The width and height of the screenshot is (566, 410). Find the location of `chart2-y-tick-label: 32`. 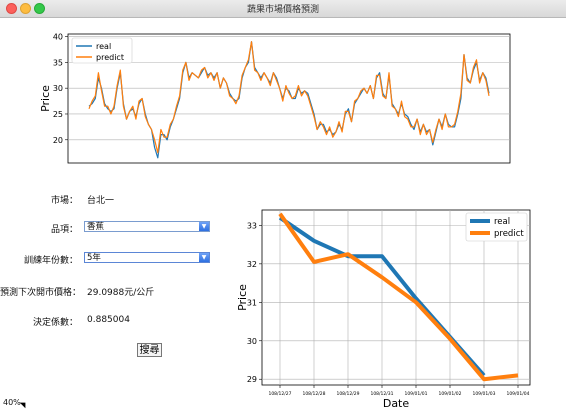

chart2-y-tick-label: 32 is located at coordinates (252, 264).